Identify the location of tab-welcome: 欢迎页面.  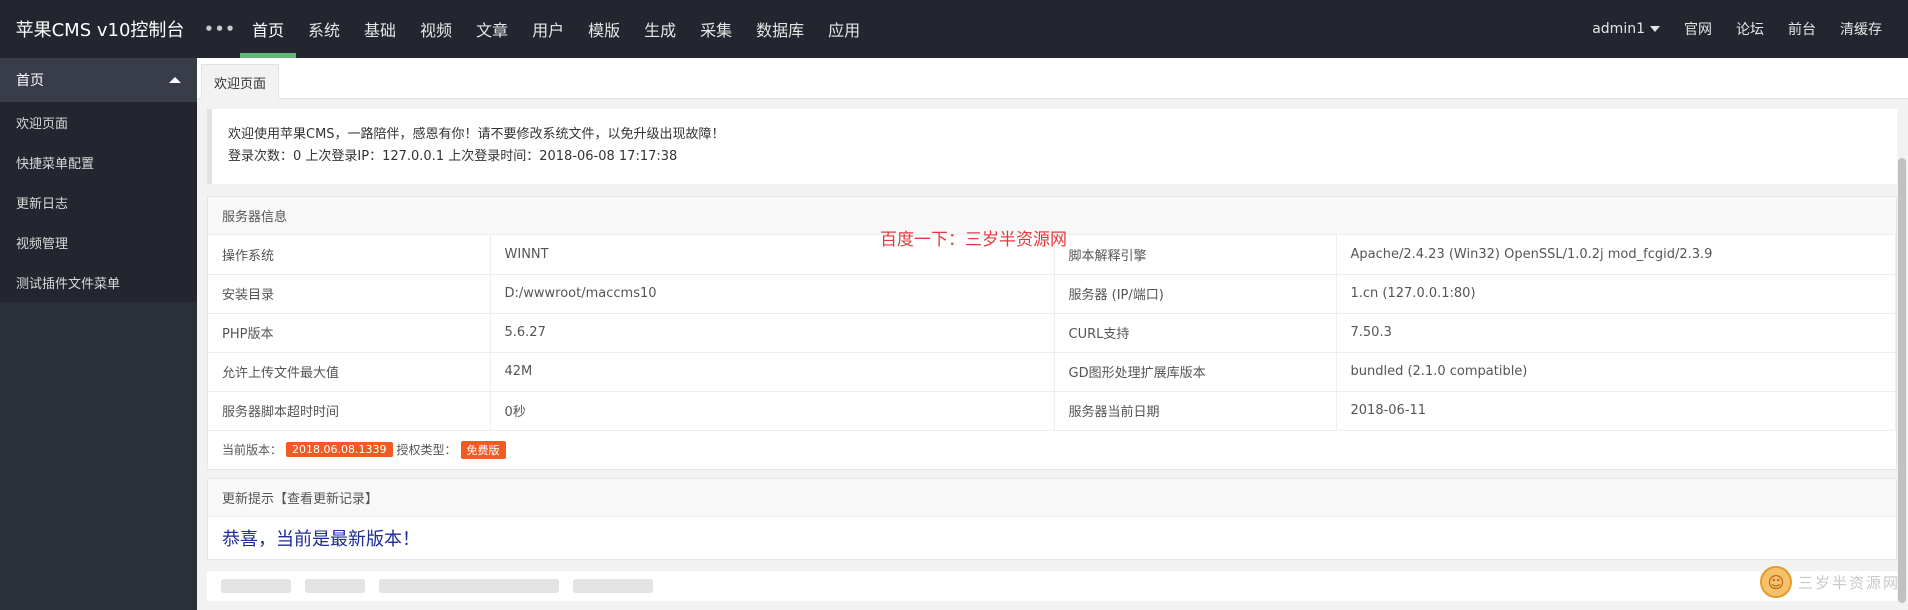
(240, 81).